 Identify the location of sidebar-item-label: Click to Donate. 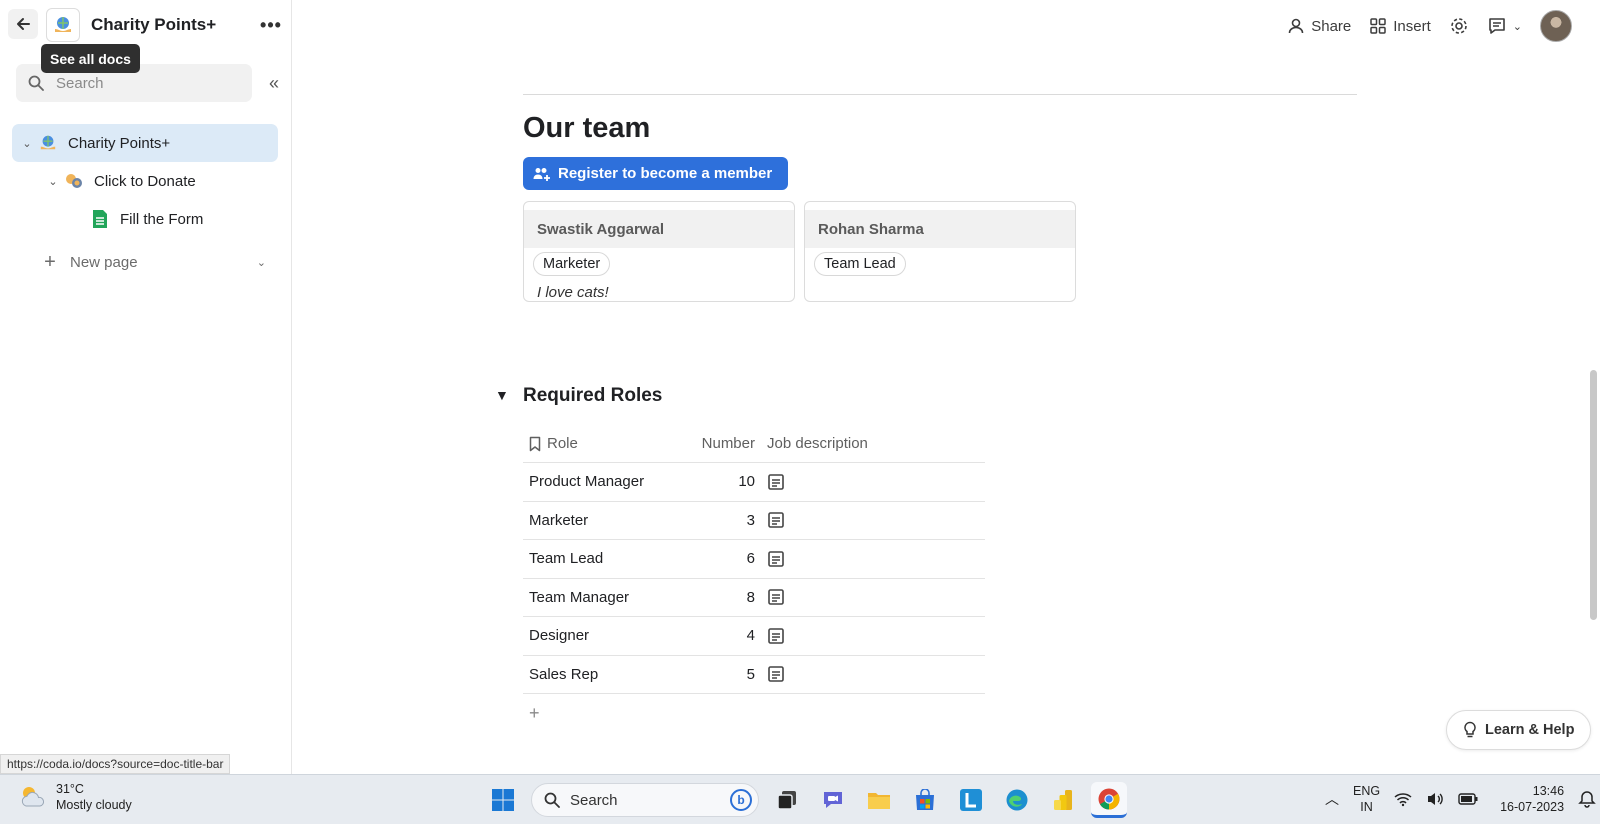
(145, 181).